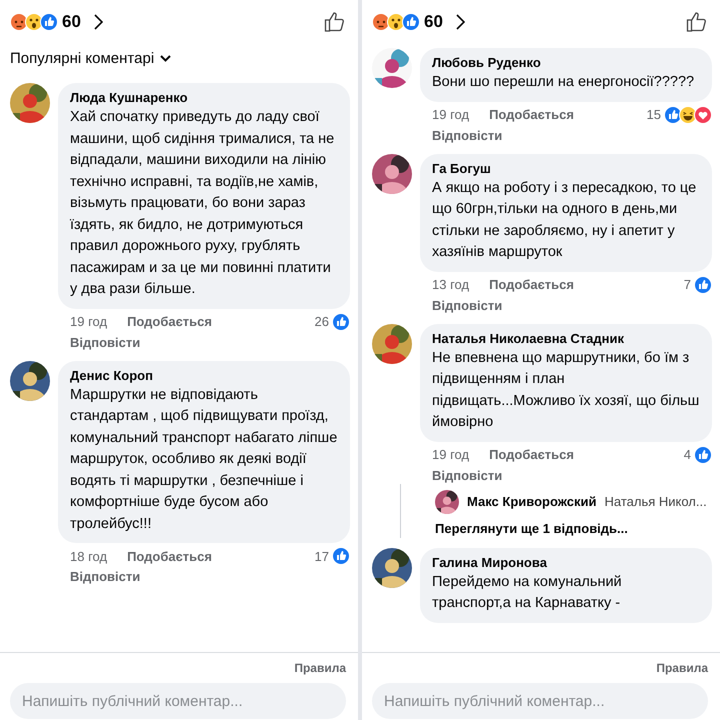 The height and width of the screenshot is (720, 720). I want to click on chevron-down-icon, so click(166, 58).